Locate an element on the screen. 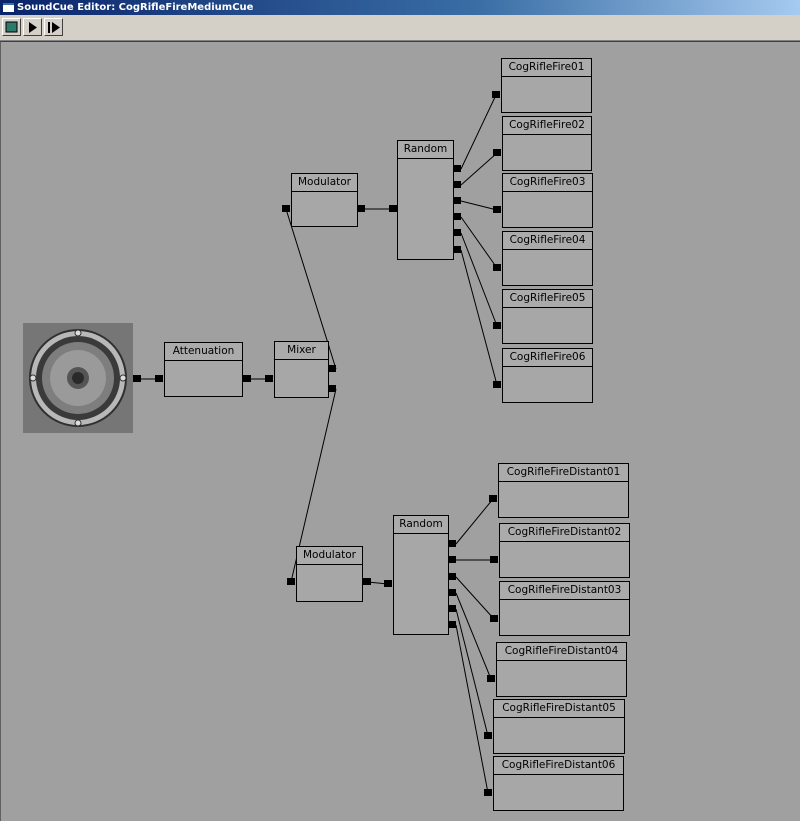  sound-node-wave: CogRifleFire05 is located at coordinates (547, 316).